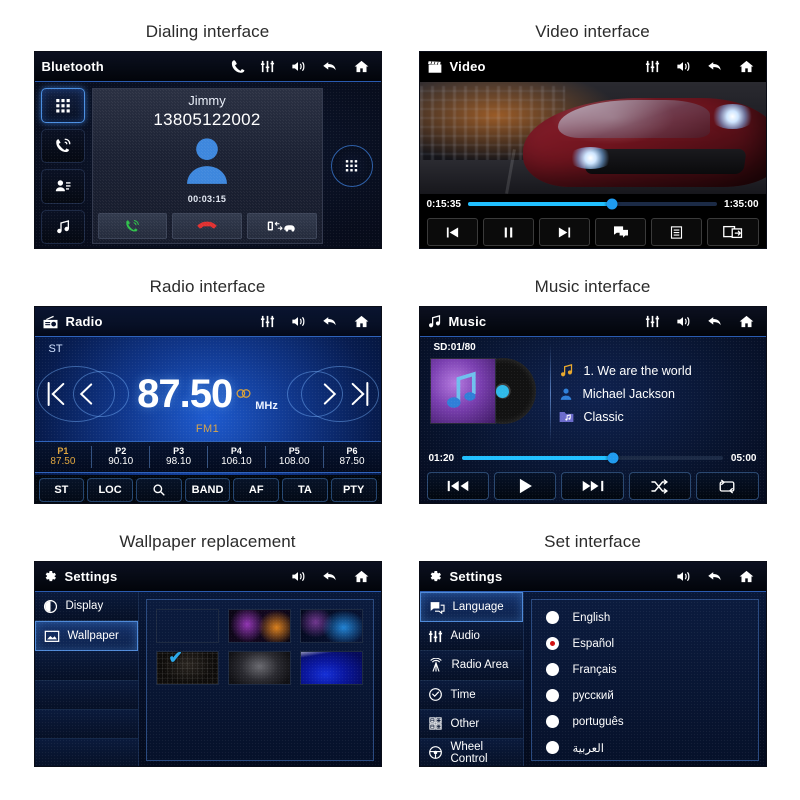 The image size is (800, 800). I want to click on settings-item-wheel-control: Wheel Control, so click(471, 752).